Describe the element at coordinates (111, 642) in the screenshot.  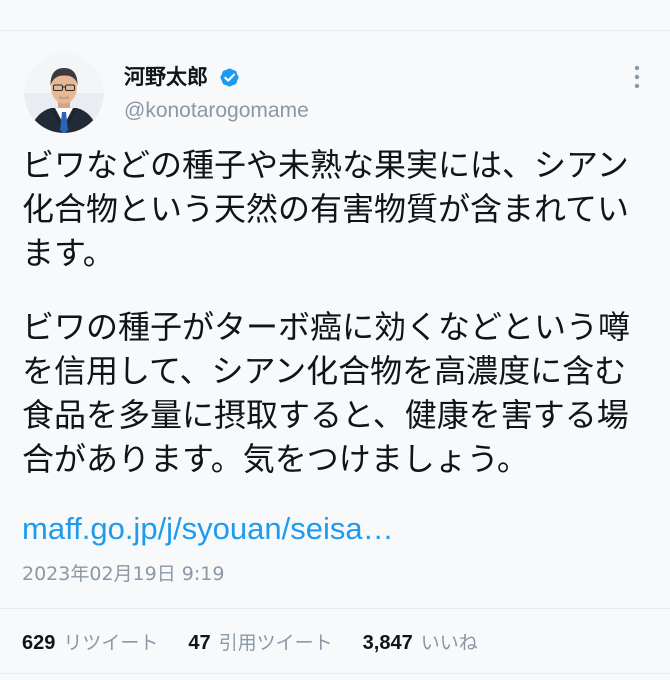
I see `retweets-label: リツイート` at that location.